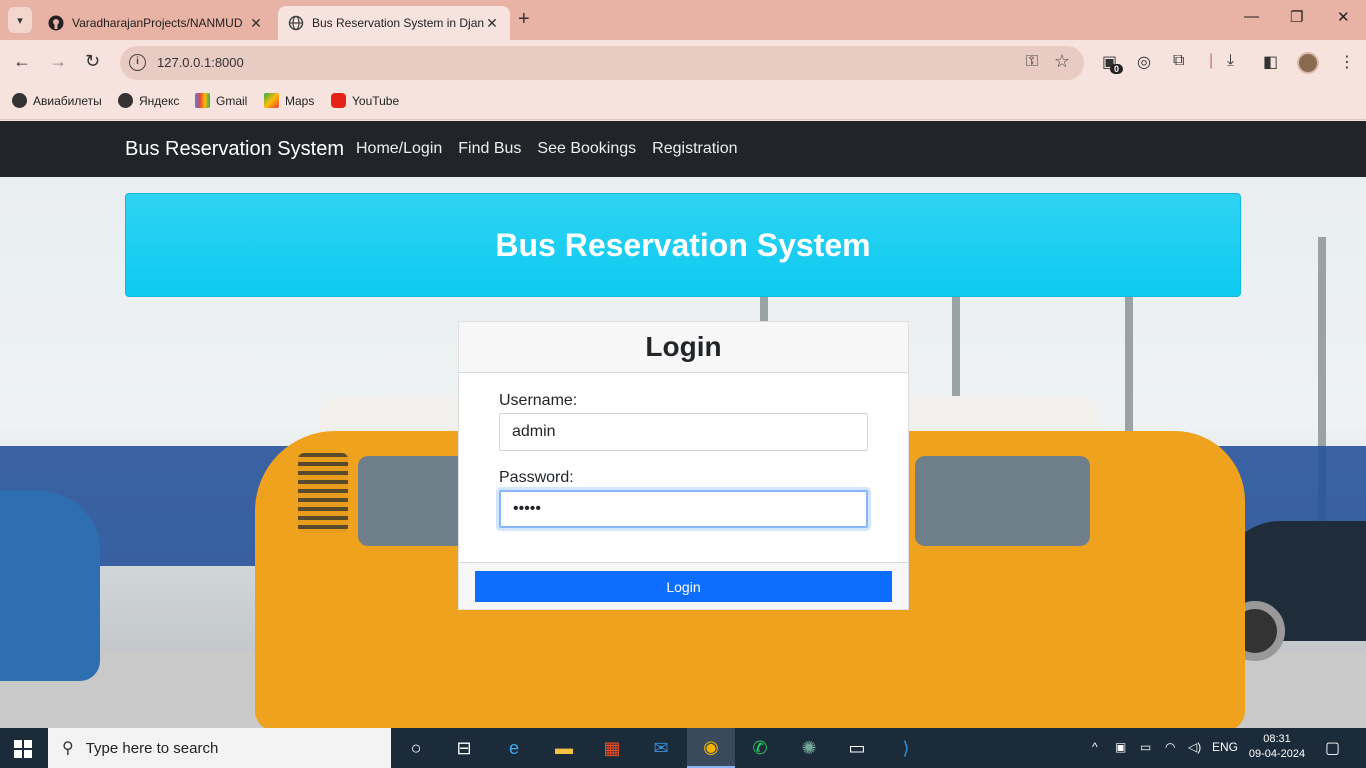  I want to click on clock-time: 08:31, so click(1277, 739).